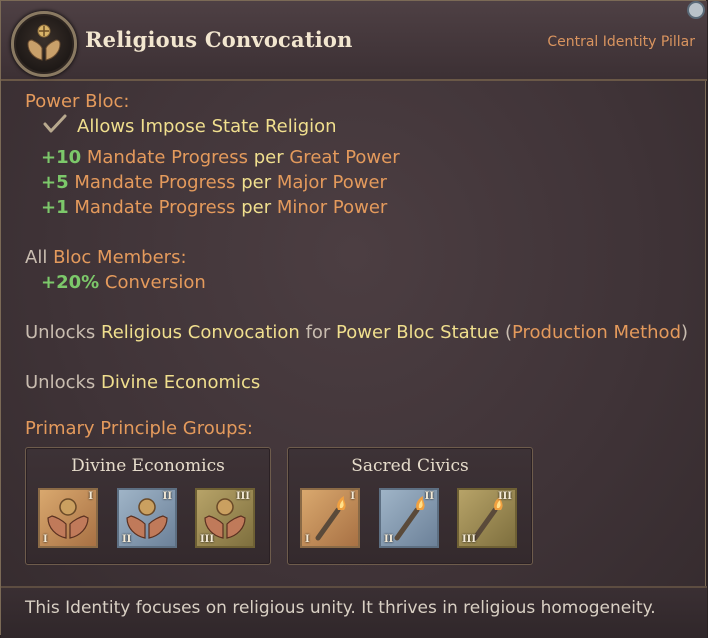 The image size is (708, 638). I want to click on mandate-amount: +10, so click(61, 157).